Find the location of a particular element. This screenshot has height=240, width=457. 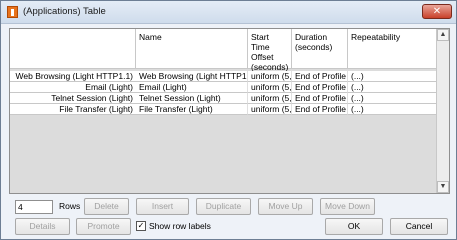

column-header-name: Name is located at coordinates (192, 49).